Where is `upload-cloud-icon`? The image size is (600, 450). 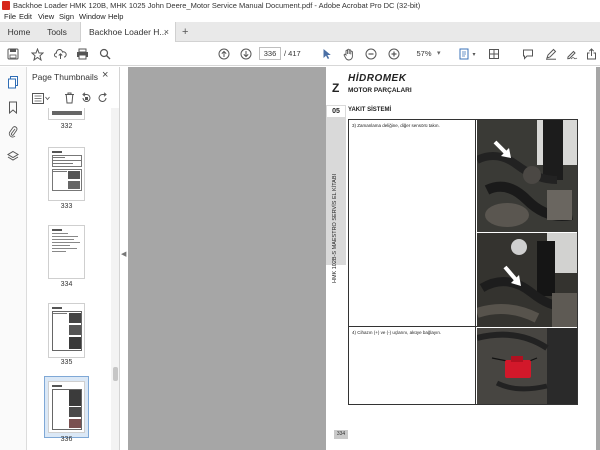
upload-cloud-icon is located at coordinates (60, 54).